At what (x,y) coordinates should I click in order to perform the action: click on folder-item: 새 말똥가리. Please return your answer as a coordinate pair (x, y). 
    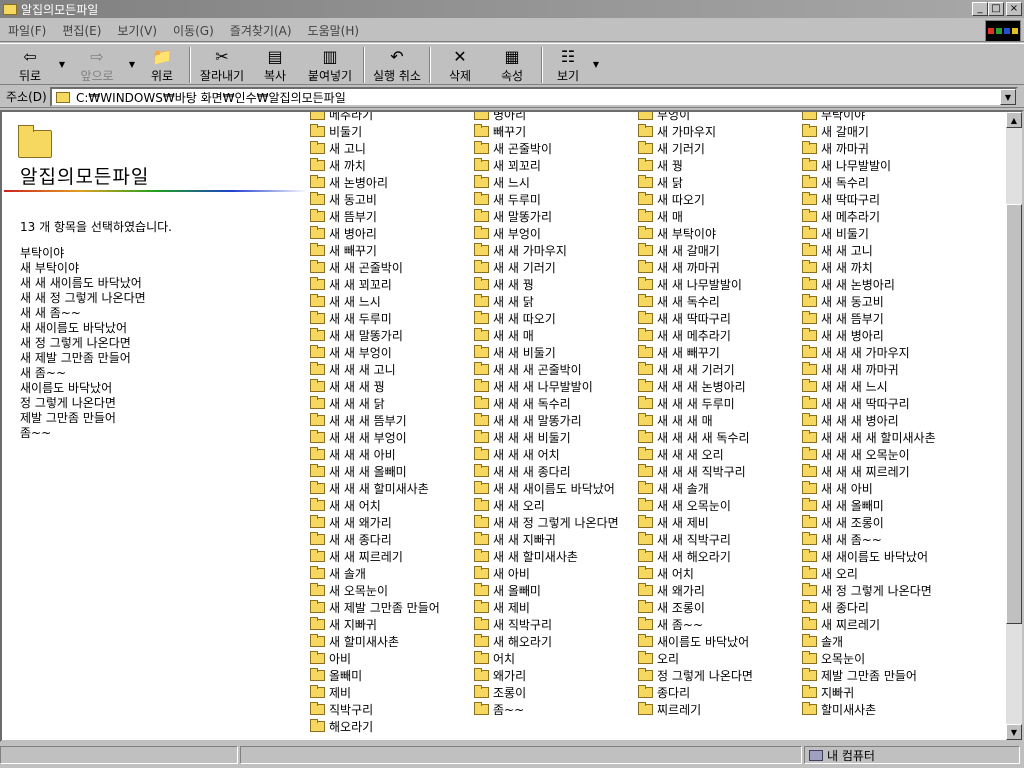
    Looking at the image, I should click on (554, 216).